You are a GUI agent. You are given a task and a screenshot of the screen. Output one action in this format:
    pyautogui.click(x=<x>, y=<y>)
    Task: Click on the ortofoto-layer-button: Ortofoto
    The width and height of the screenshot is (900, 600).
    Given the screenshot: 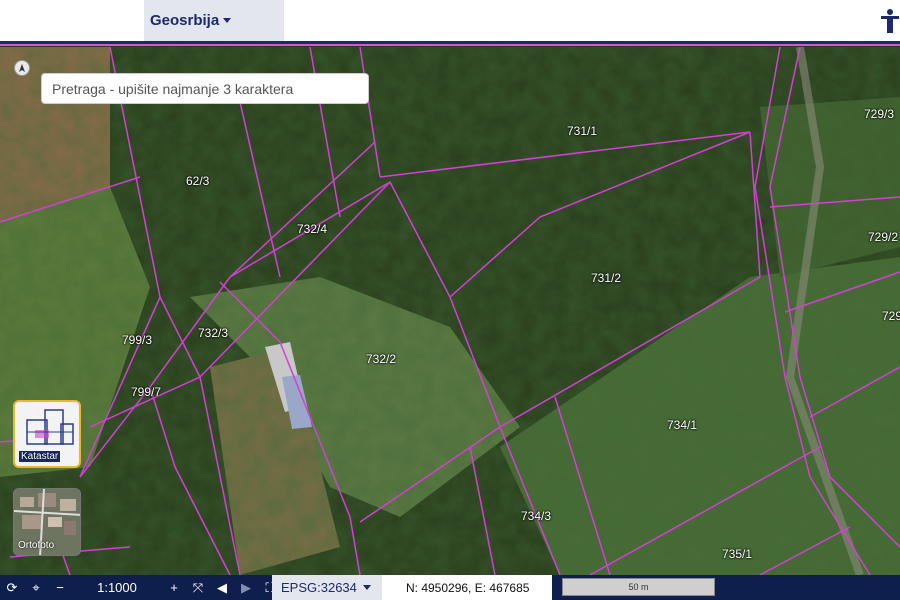 What is the action you would take?
    pyautogui.click(x=47, y=522)
    